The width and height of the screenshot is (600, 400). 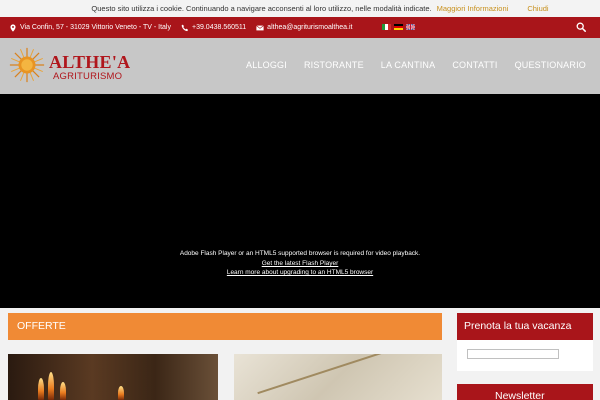 What do you see at coordinates (185, 27) in the screenshot?
I see `phone-icon` at bounding box center [185, 27].